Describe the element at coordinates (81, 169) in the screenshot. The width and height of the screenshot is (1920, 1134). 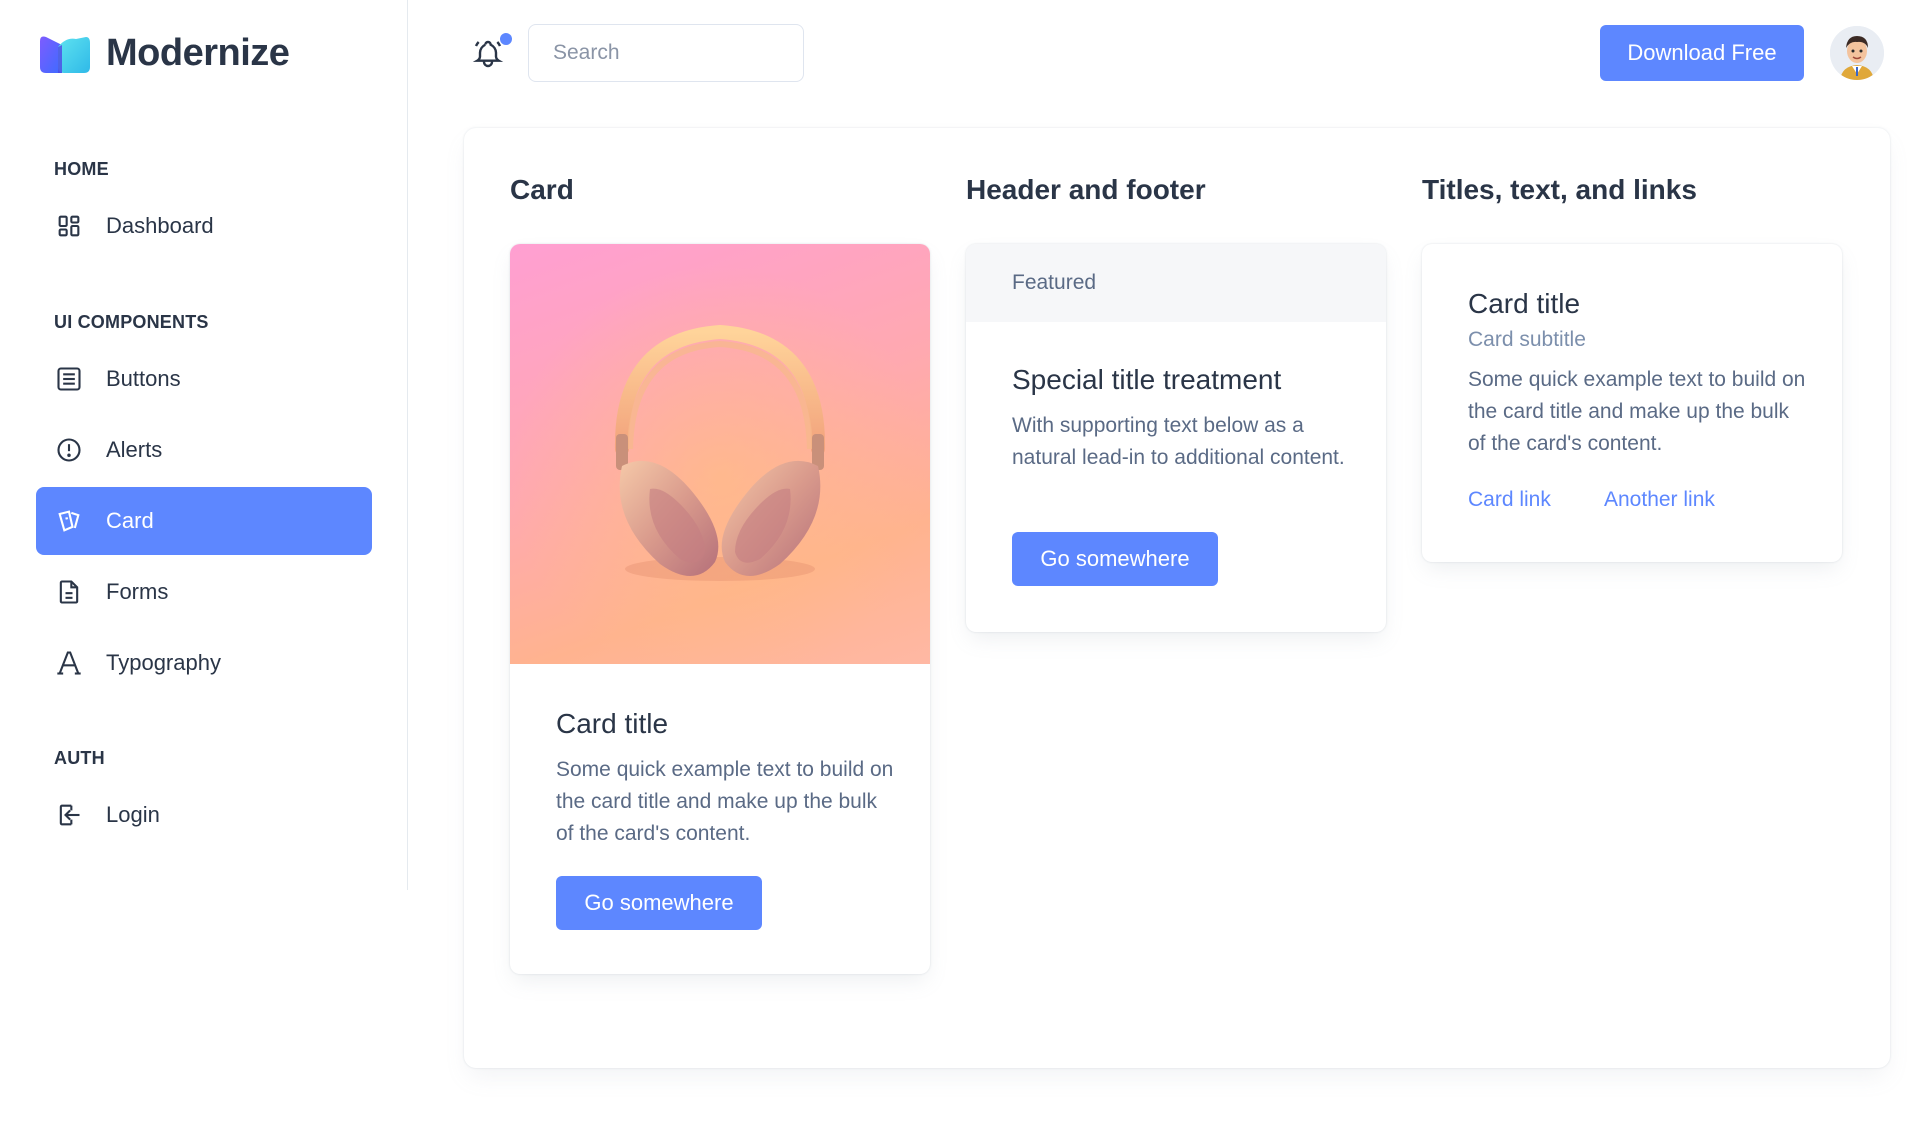
I see `nav-section-home: HOME` at that location.